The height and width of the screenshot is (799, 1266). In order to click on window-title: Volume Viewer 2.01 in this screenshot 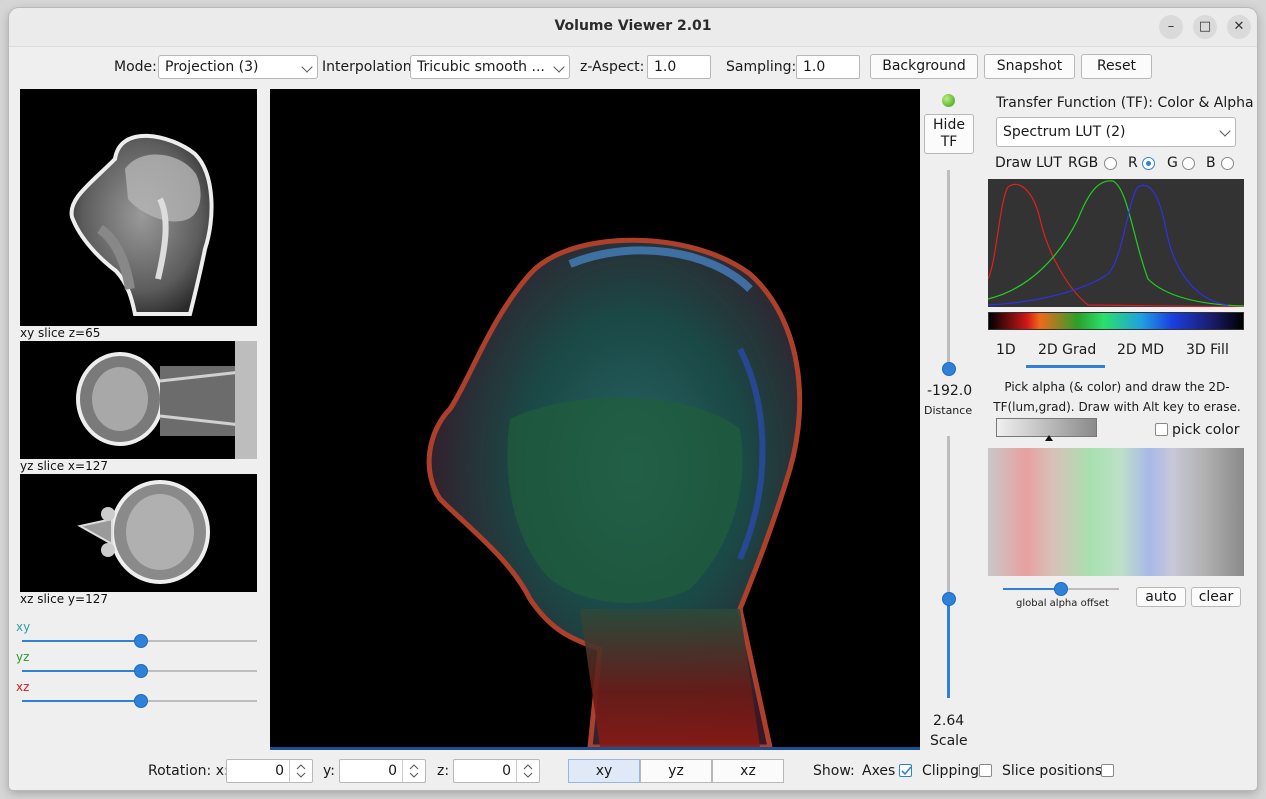, I will do `click(633, 26)`.